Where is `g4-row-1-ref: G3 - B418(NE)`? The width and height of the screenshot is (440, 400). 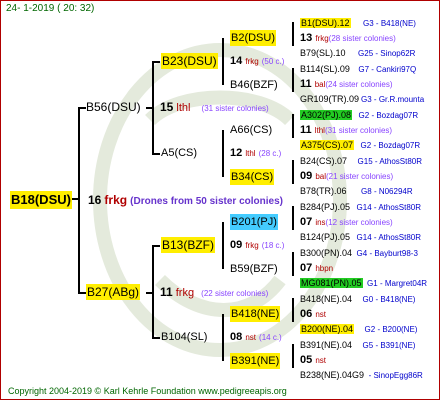 g4-row-1-ref: G3 - B418(NE) is located at coordinates (389, 23).